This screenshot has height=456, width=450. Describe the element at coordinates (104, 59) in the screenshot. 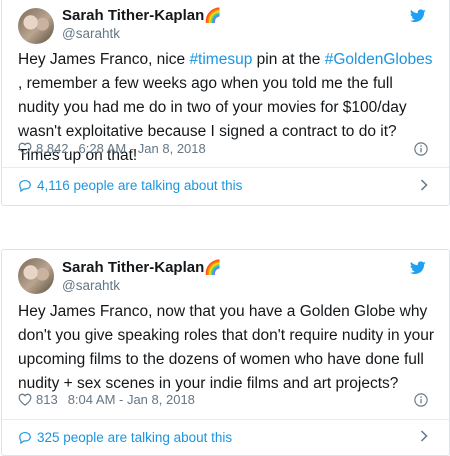

I see `tweet-text-part: Hey James Franco, nice` at that location.